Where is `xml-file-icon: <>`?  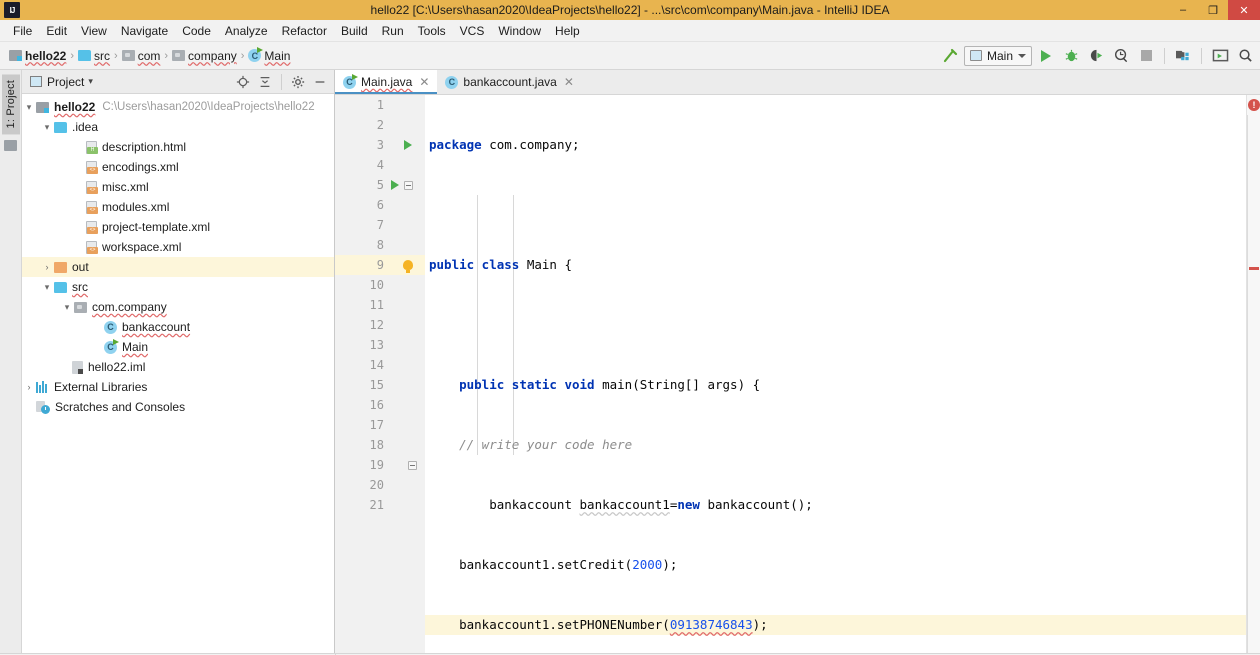
xml-file-icon: <> is located at coordinates (92, 247).